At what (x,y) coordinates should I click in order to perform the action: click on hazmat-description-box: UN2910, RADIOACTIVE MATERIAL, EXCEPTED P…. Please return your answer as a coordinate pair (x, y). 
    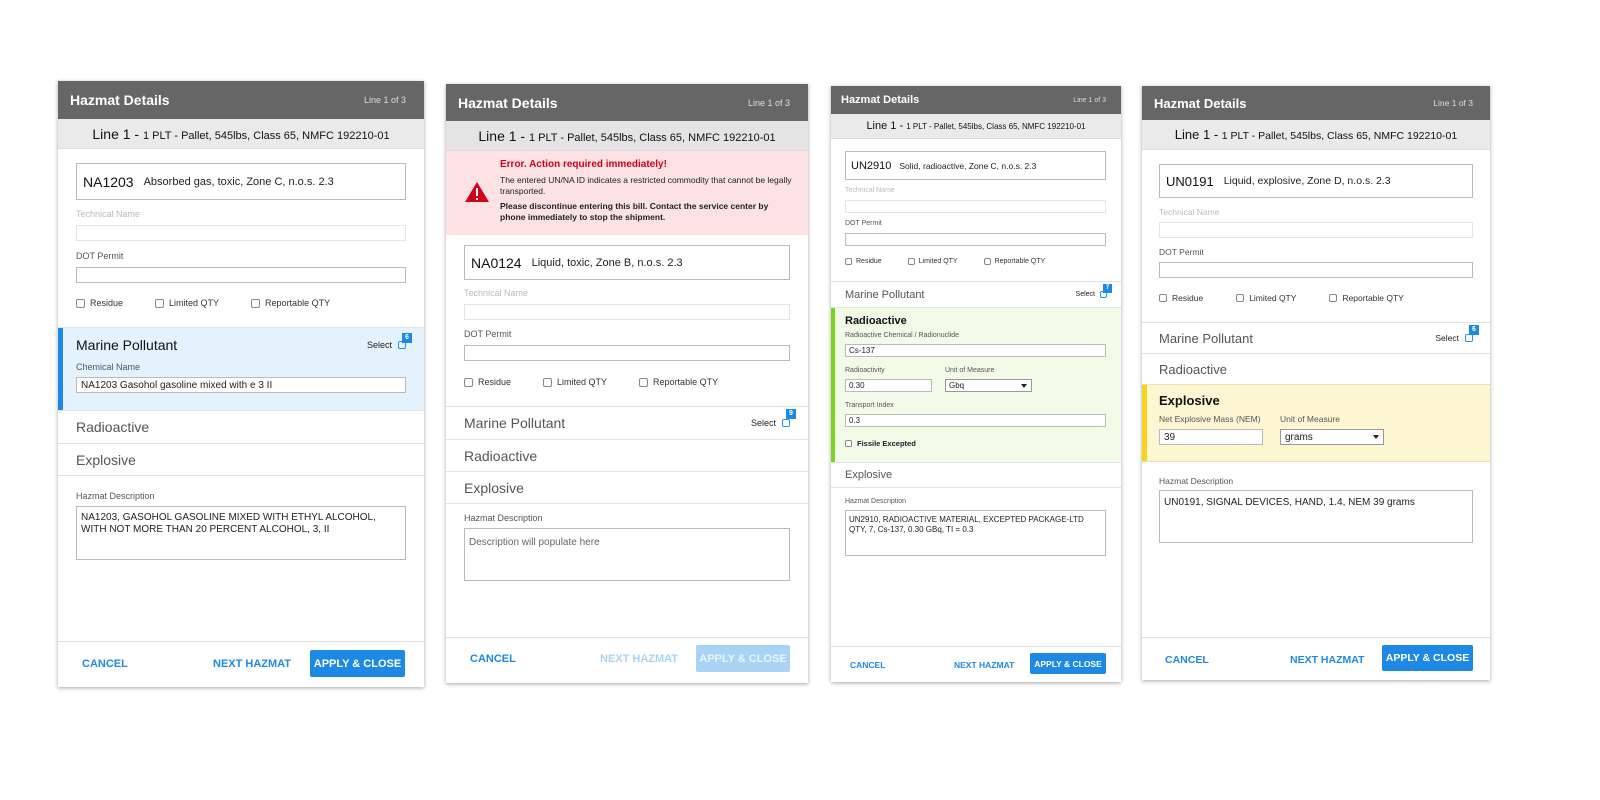
    Looking at the image, I should click on (975, 533).